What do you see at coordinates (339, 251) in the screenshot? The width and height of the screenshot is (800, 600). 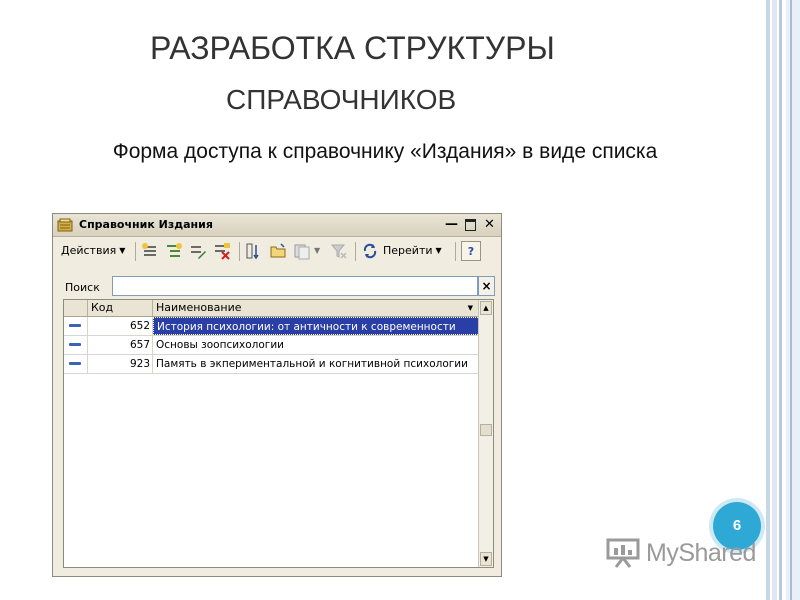 I see `filter-off-icon` at bounding box center [339, 251].